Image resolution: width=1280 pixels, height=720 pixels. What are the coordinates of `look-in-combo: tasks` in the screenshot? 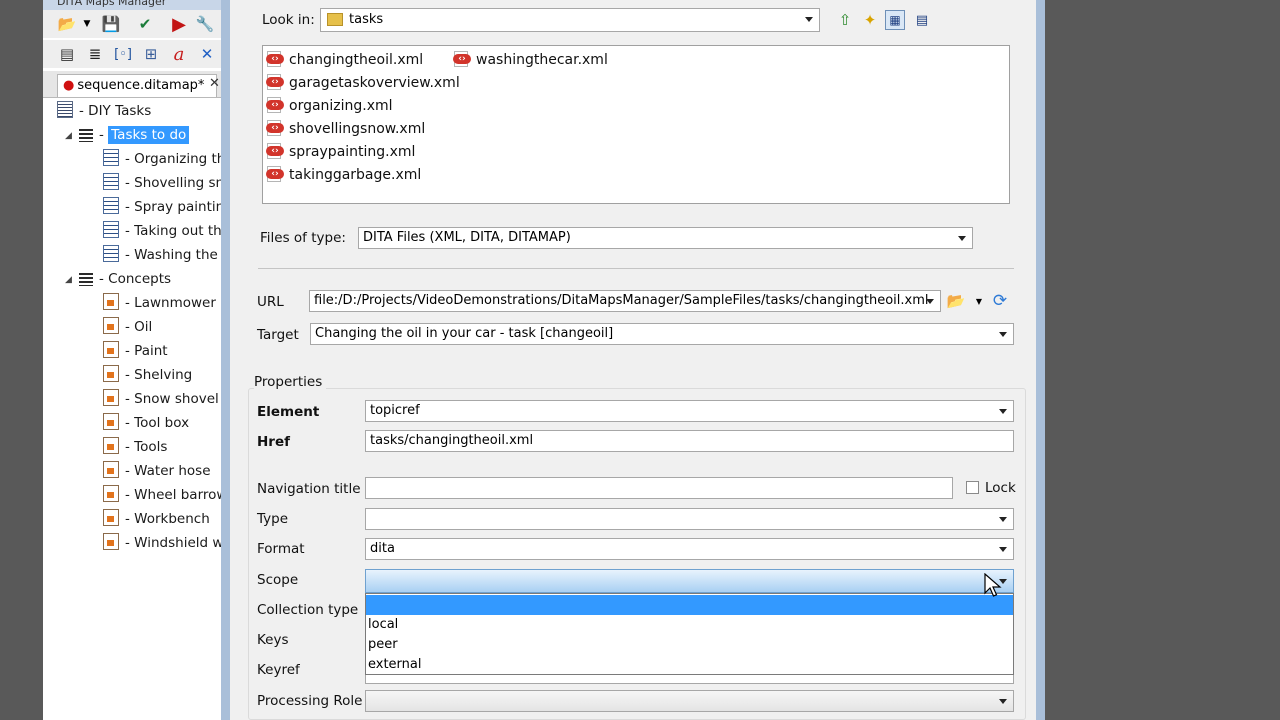 It's located at (570, 20).